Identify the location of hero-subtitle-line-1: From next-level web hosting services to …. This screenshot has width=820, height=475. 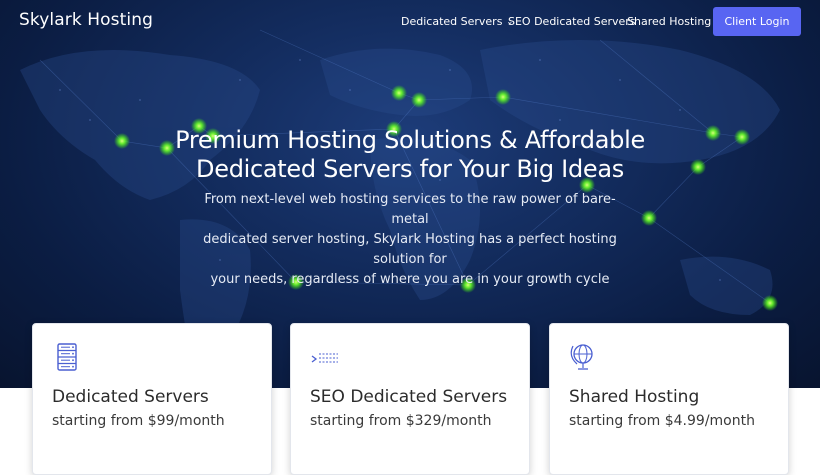
(410, 209).